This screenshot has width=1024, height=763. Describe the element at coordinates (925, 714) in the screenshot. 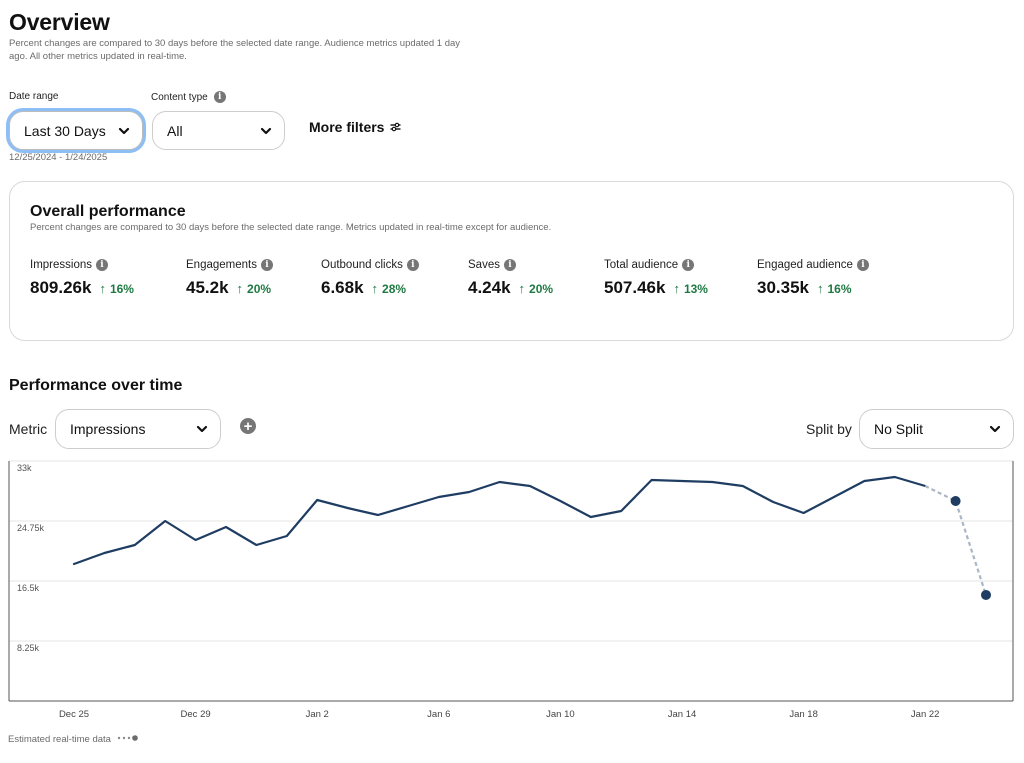

I see `x-tick-label: Jan 22` at that location.